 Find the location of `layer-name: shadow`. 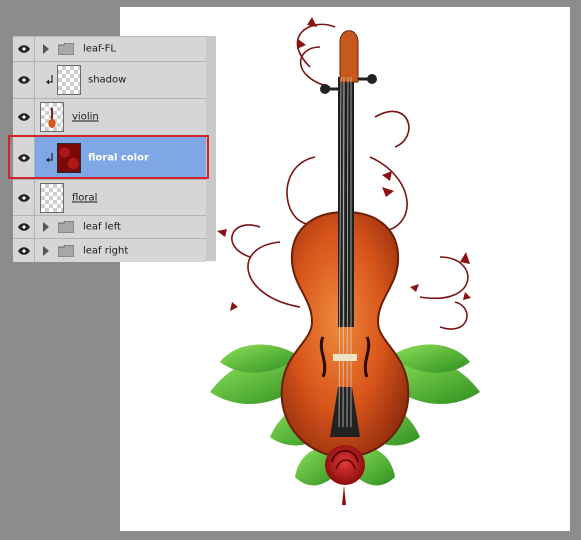

layer-name: shadow is located at coordinates (107, 80).